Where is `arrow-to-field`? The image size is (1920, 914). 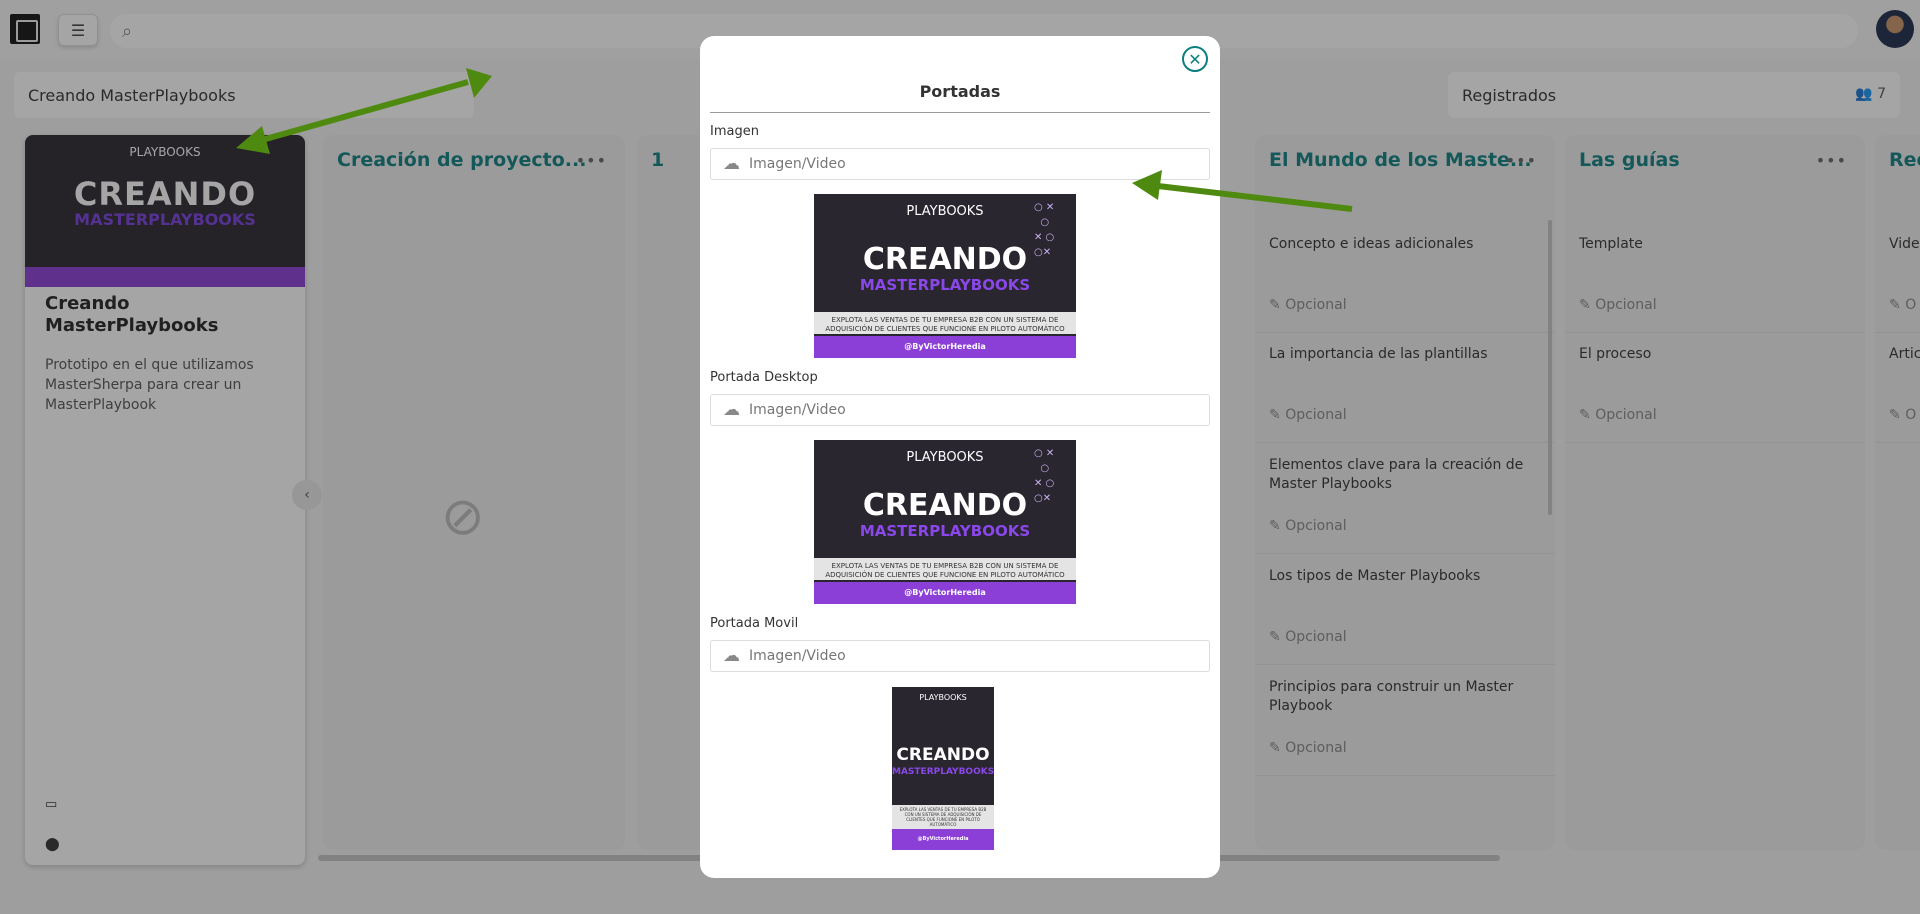
arrow-to-field is located at coordinates (1242, 191).